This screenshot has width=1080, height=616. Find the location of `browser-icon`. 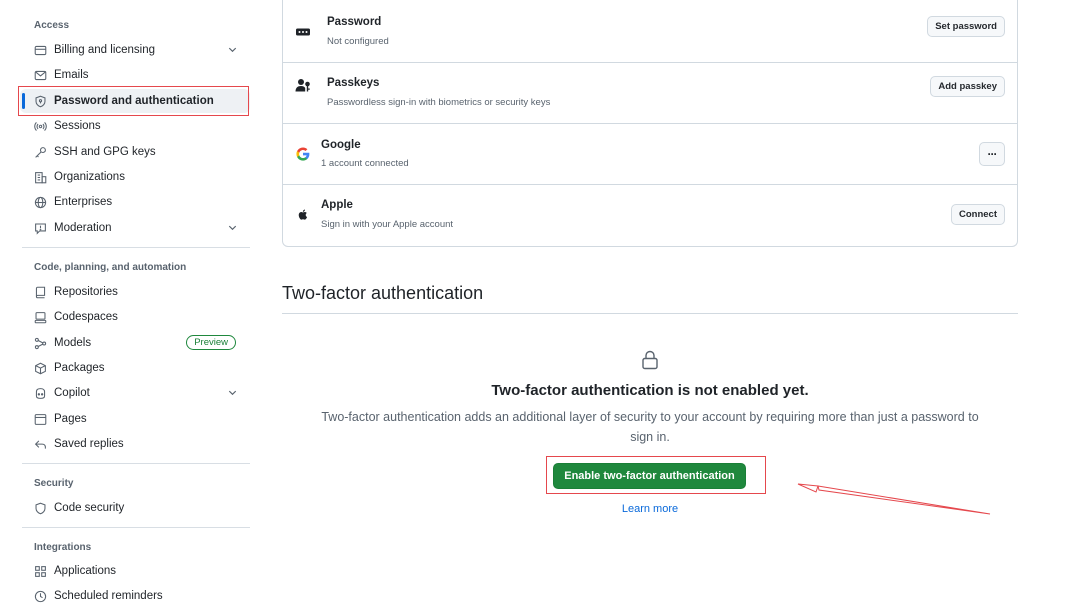

browser-icon is located at coordinates (40, 419).